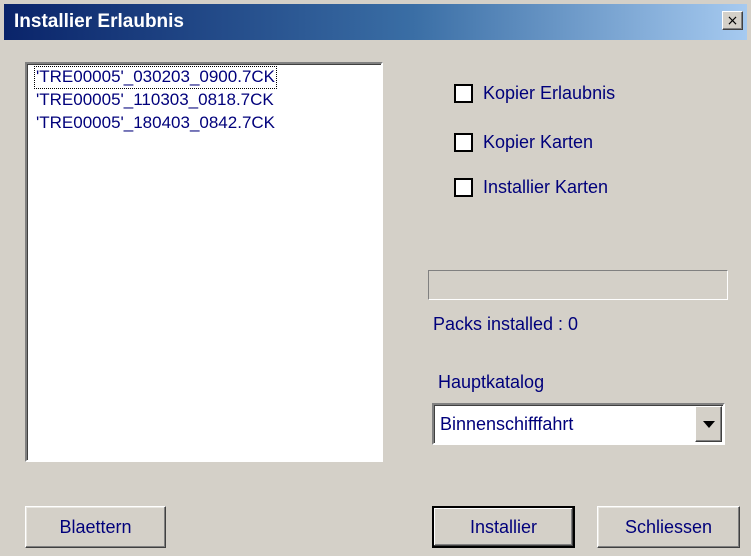  Describe the element at coordinates (95, 527) in the screenshot. I see `browse-button: Blaettern` at that location.